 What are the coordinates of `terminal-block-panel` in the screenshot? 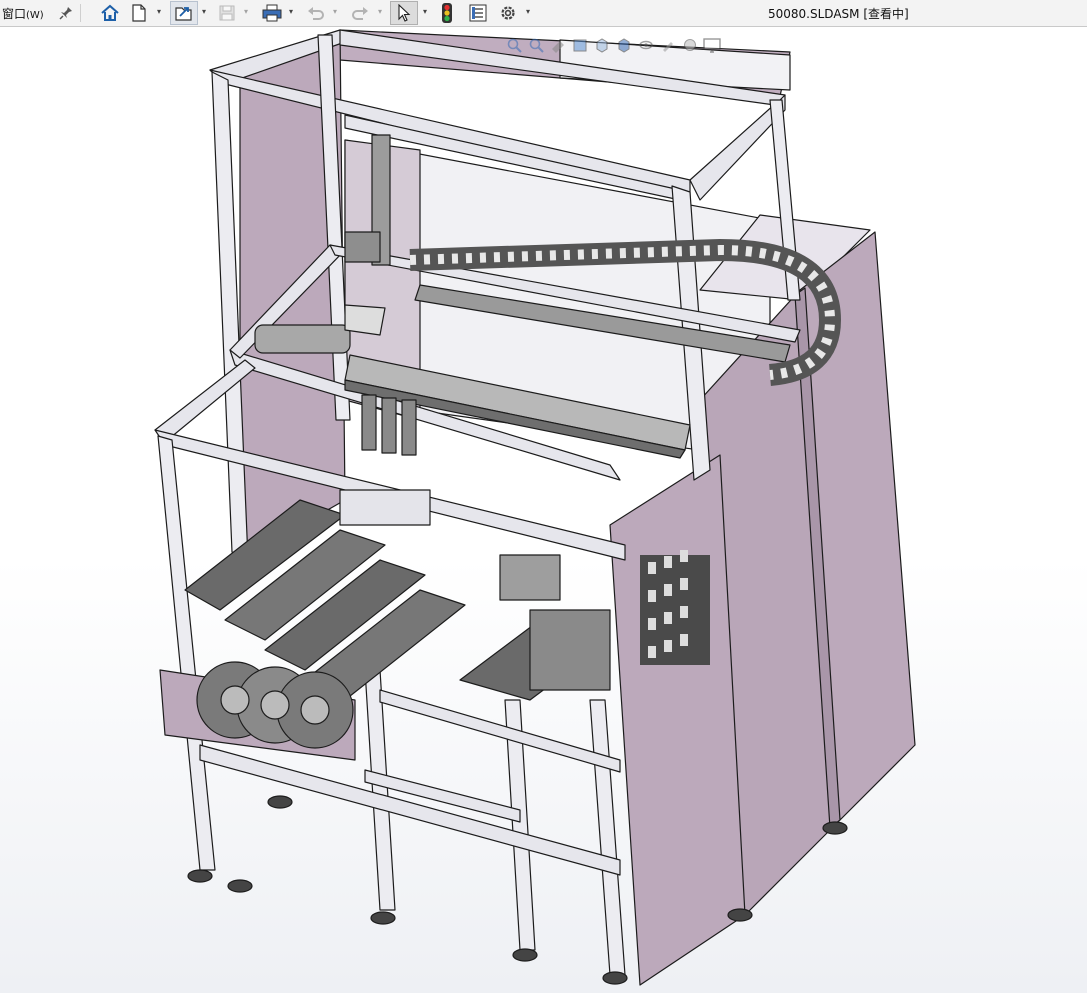 It's located at (675, 607).